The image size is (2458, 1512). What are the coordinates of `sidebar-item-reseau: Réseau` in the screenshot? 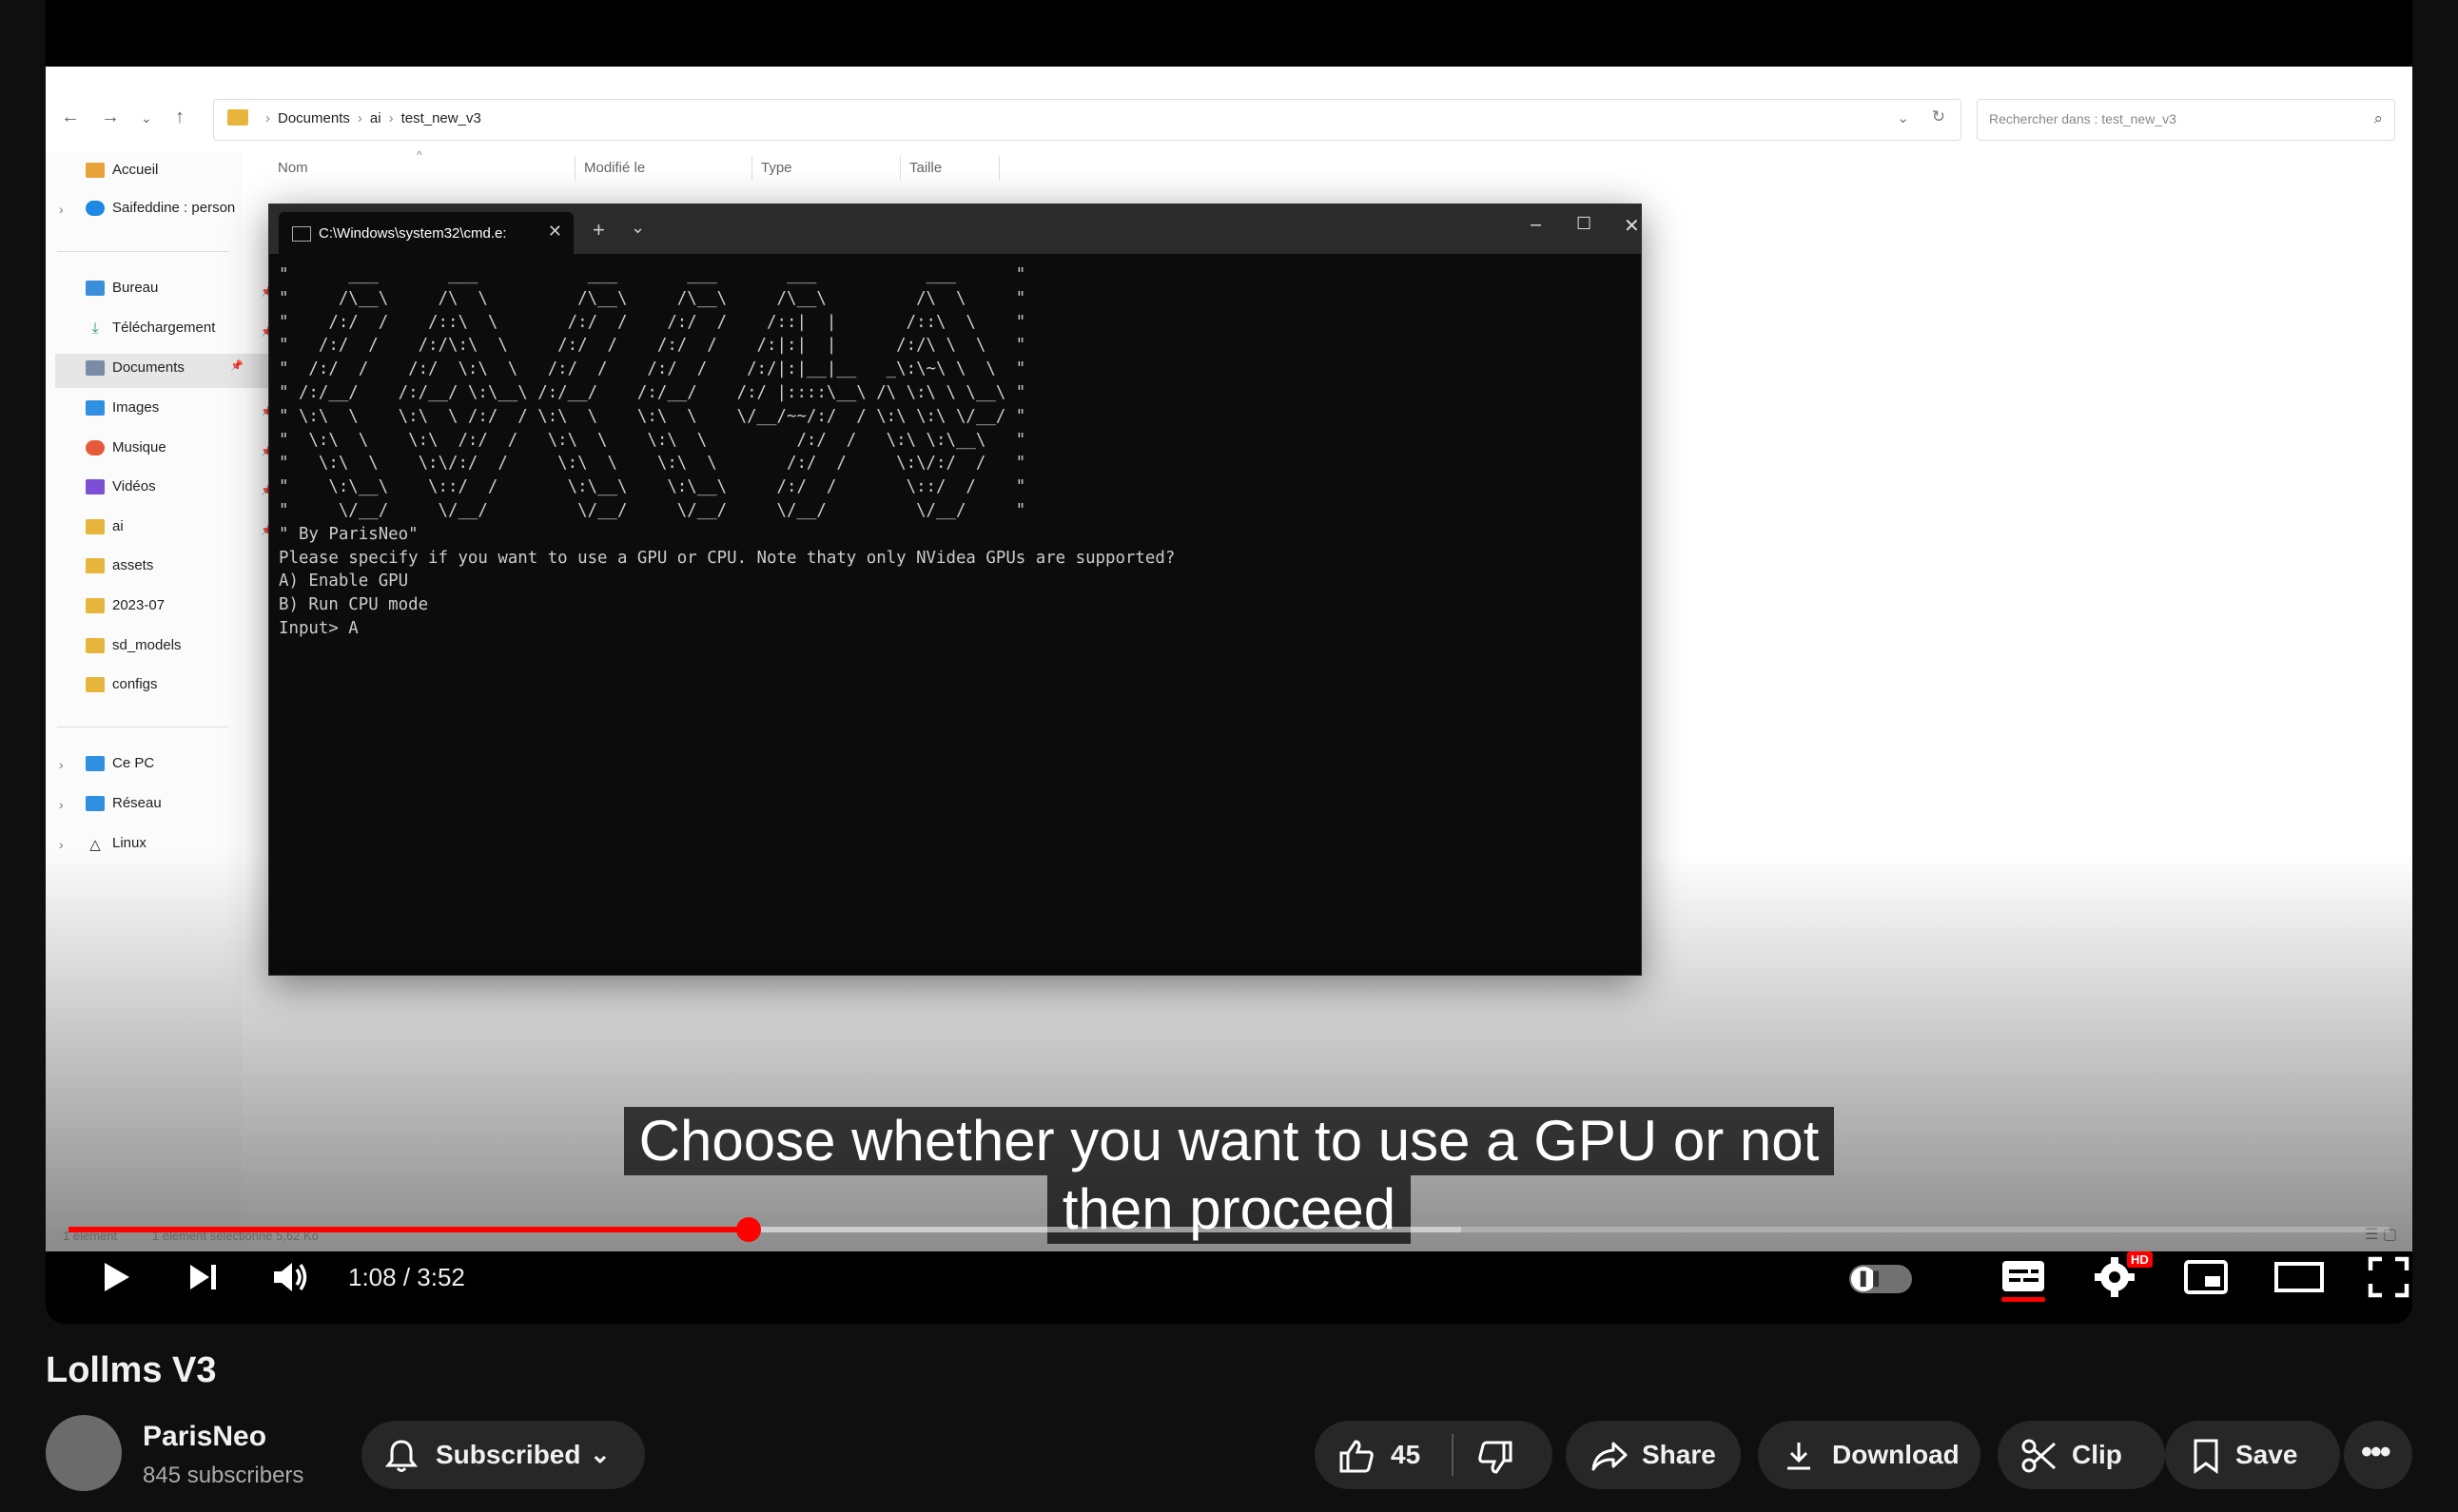 It's located at (184, 810).